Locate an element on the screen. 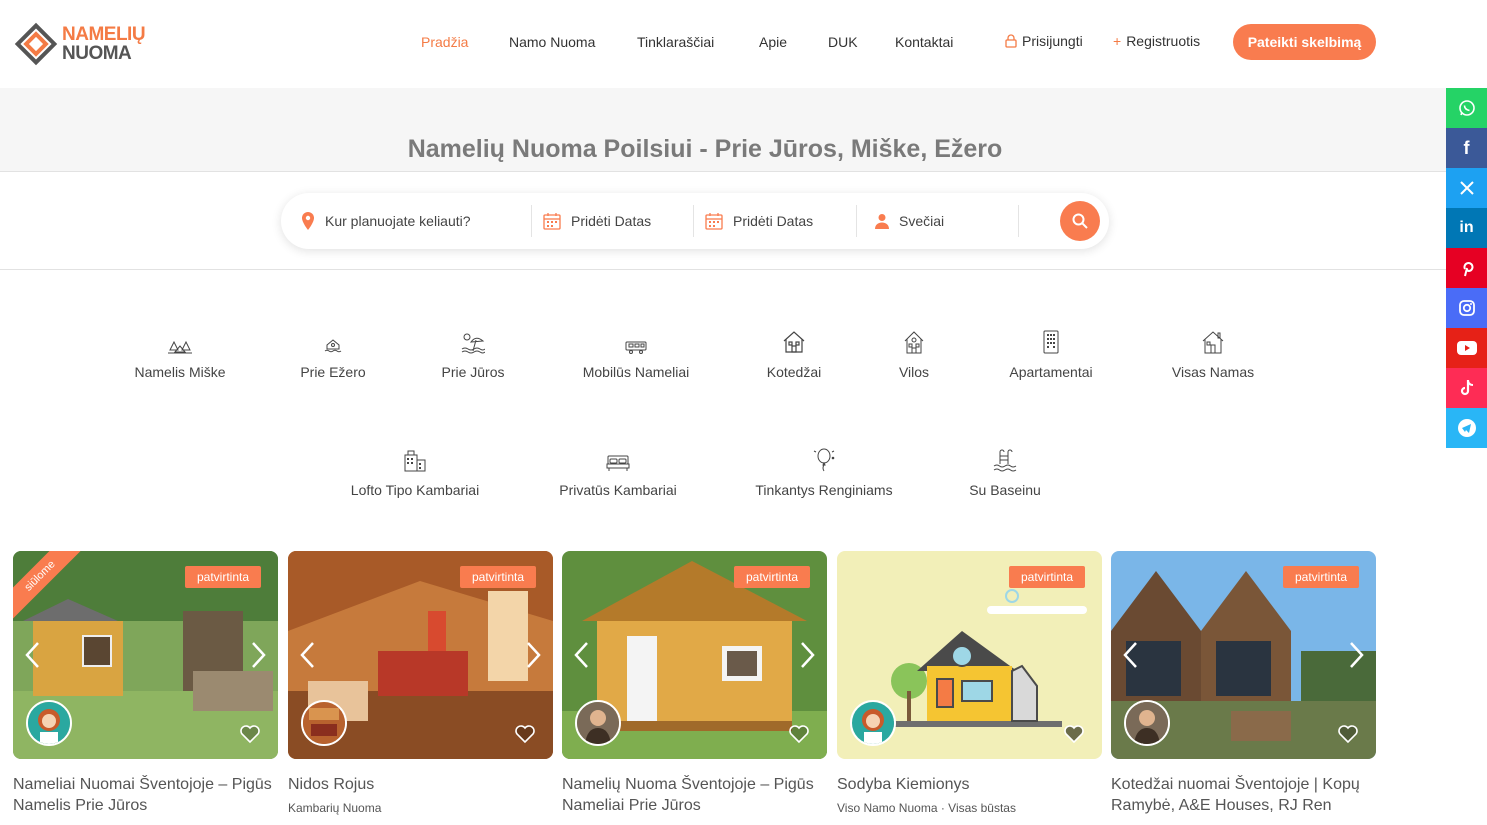  checkin-label: Pridėti Datas is located at coordinates (611, 221).